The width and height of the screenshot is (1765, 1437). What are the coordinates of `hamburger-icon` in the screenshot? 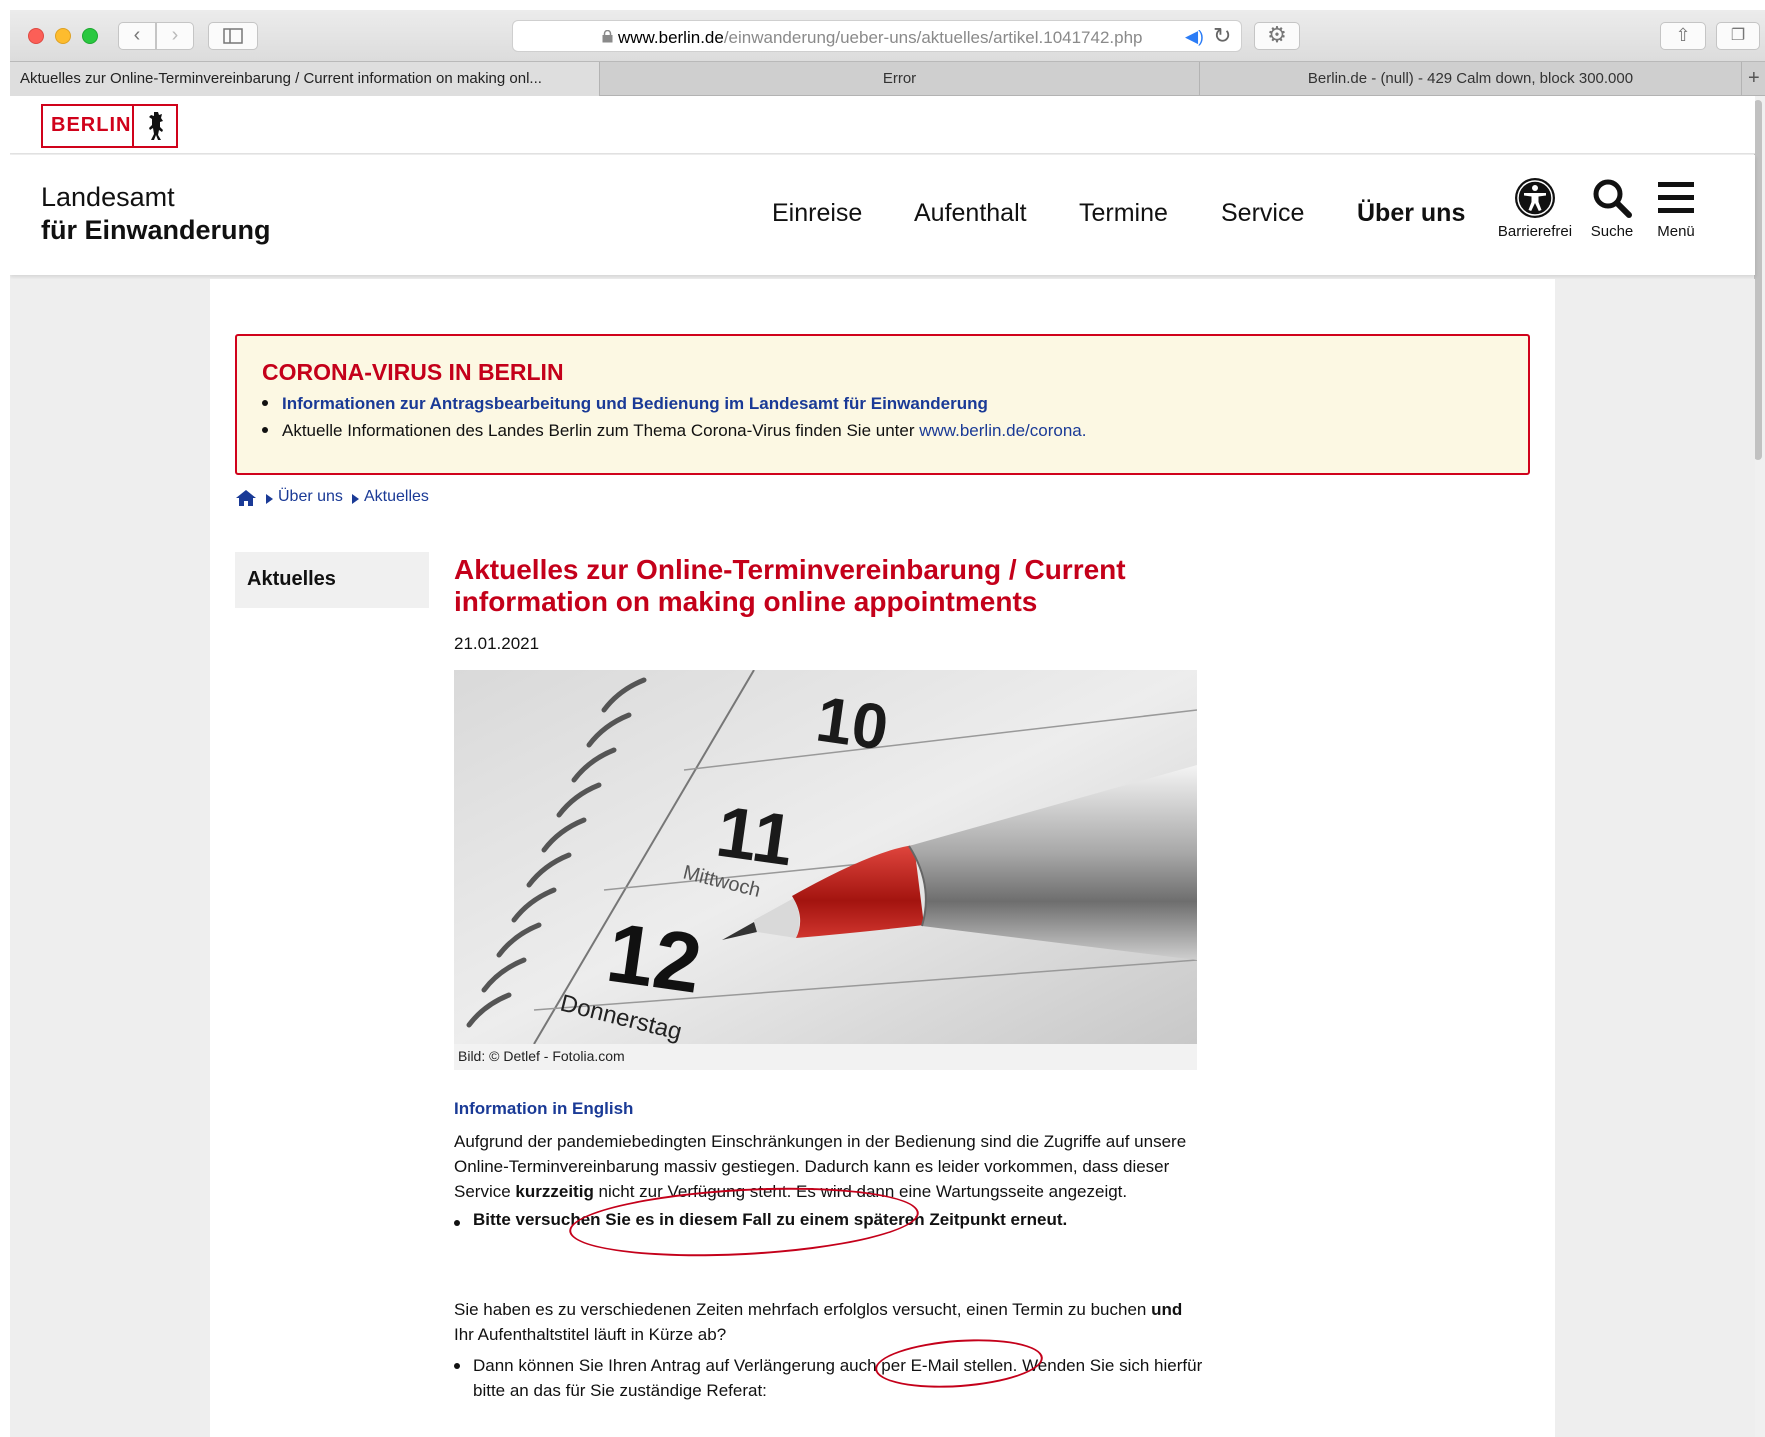 It's located at (1676, 197).